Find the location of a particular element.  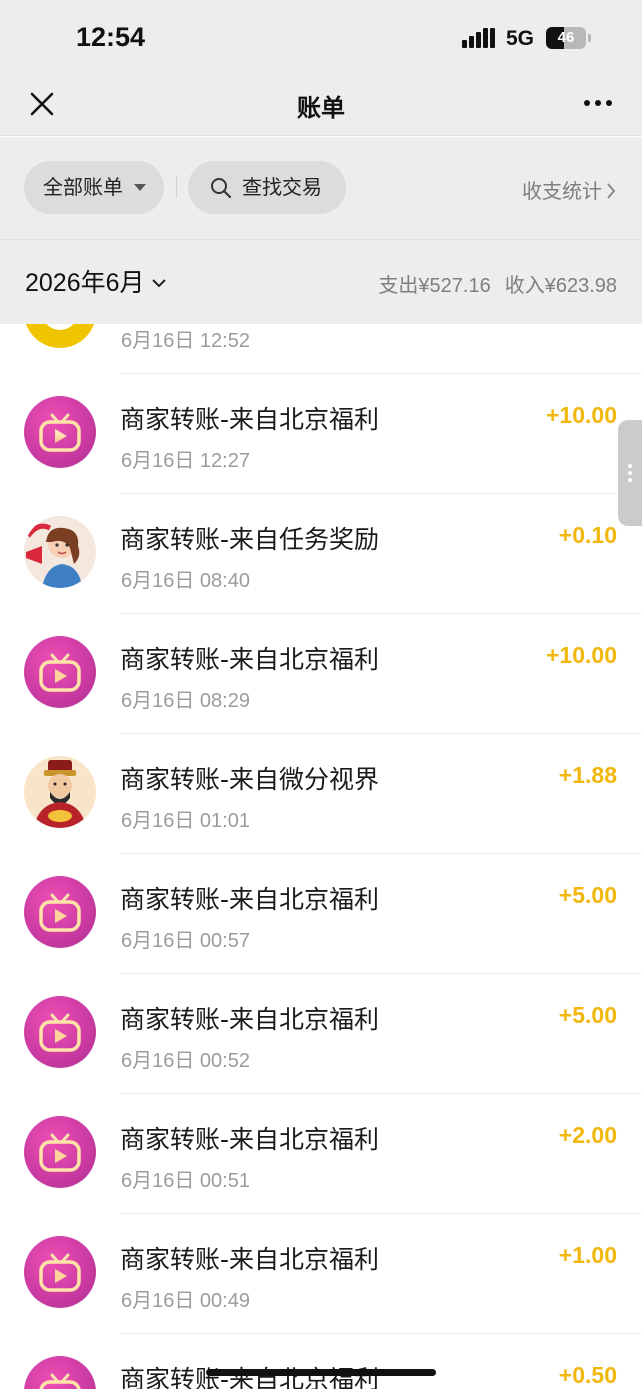

status-time: 12:54 is located at coordinates (111, 37).